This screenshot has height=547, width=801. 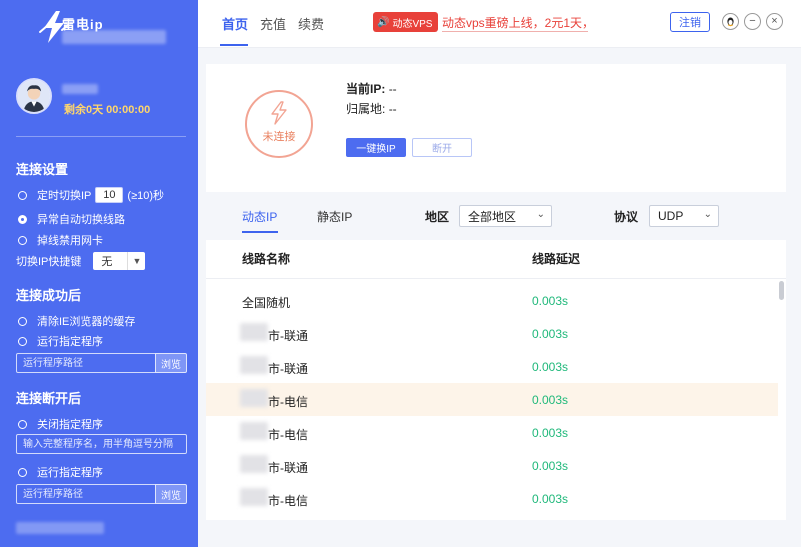 I want to click on hotkey-select: 无 ▼, so click(x=119, y=261).